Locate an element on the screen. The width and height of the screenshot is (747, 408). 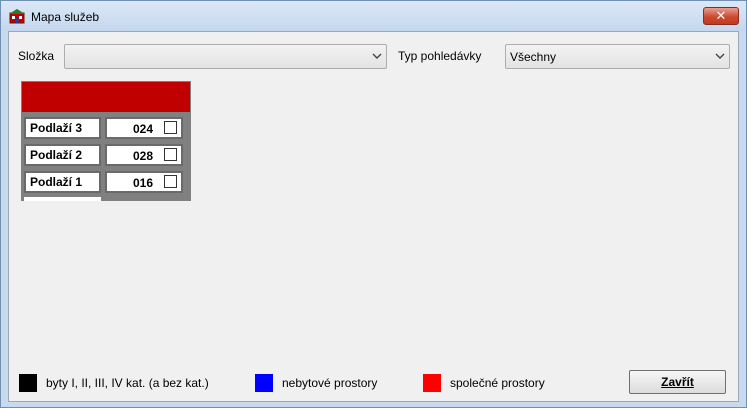
legend-swatch-apartments is located at coordinates (28, 383).